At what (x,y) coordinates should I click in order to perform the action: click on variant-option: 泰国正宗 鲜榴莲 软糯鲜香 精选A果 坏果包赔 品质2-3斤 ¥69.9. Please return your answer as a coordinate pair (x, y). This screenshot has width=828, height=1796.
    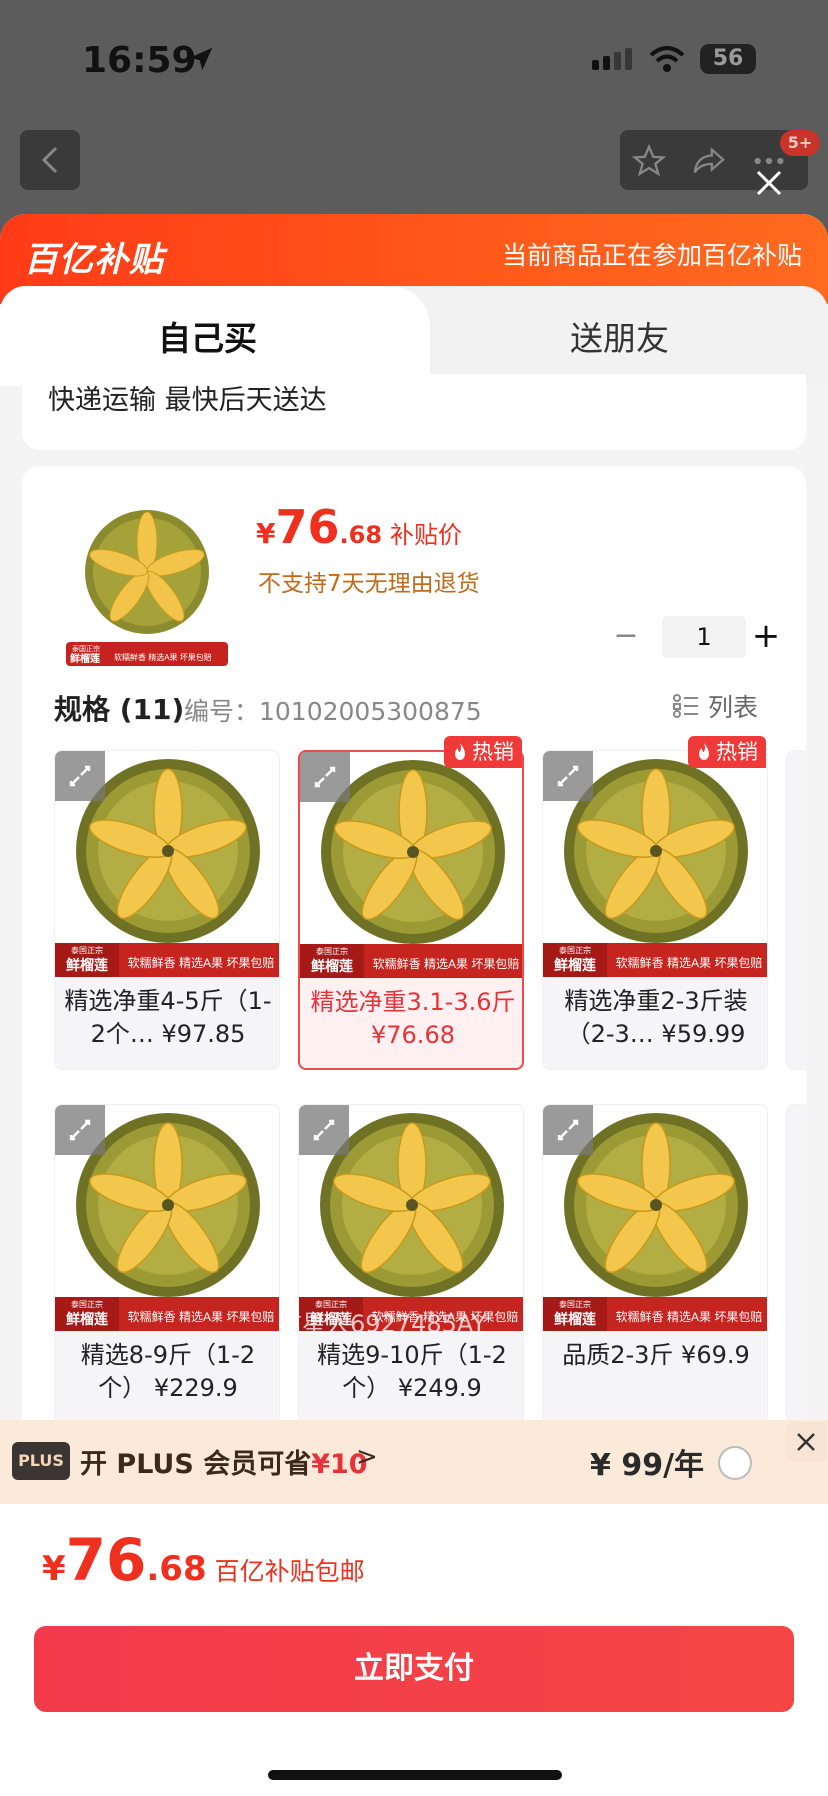
    Looking at the image, I should click on (655, 1264).